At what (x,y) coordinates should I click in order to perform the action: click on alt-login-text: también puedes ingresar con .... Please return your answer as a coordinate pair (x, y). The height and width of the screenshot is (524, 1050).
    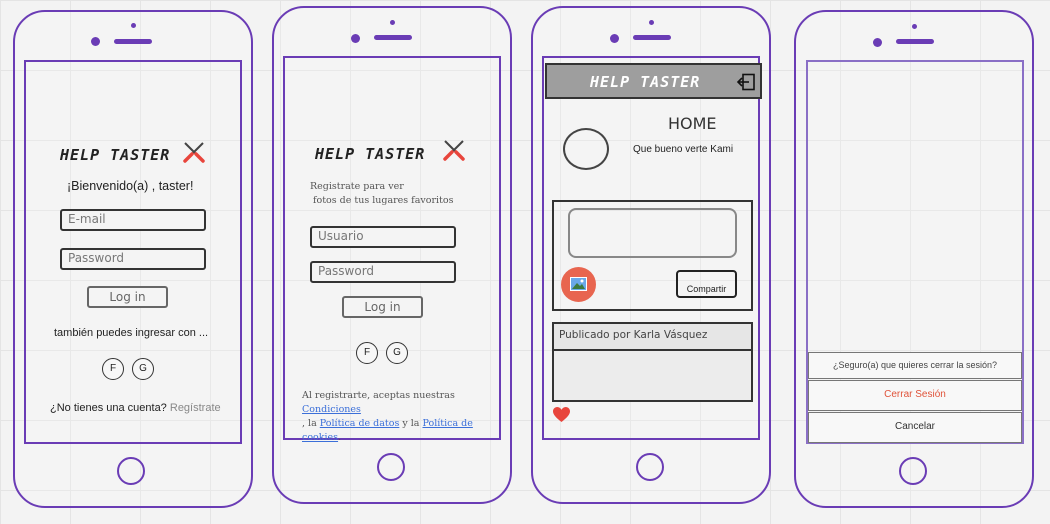
    Looking at the image, I should click on (131, 333).